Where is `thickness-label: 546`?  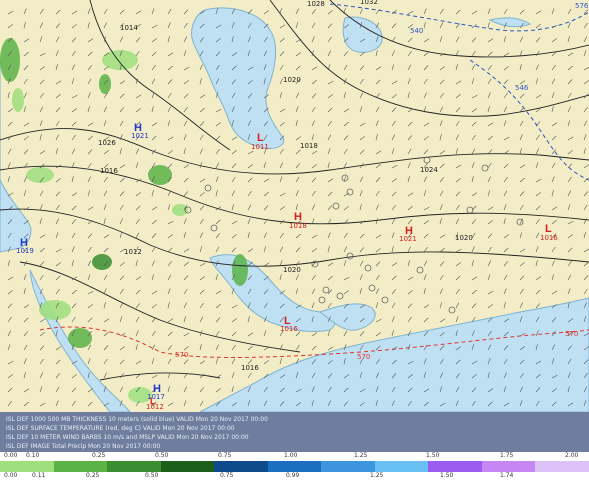 thickness-label: 546 is located at coordinates (522, 88).